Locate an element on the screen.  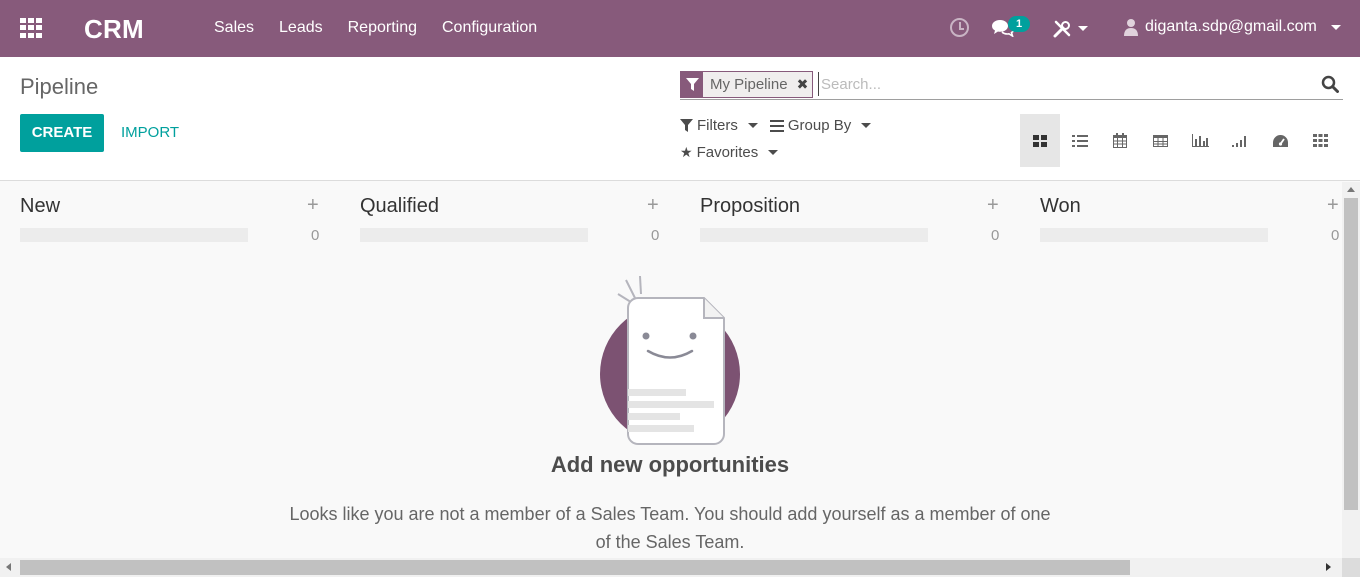
column-title: Won is located at coordinates (1060, 206).